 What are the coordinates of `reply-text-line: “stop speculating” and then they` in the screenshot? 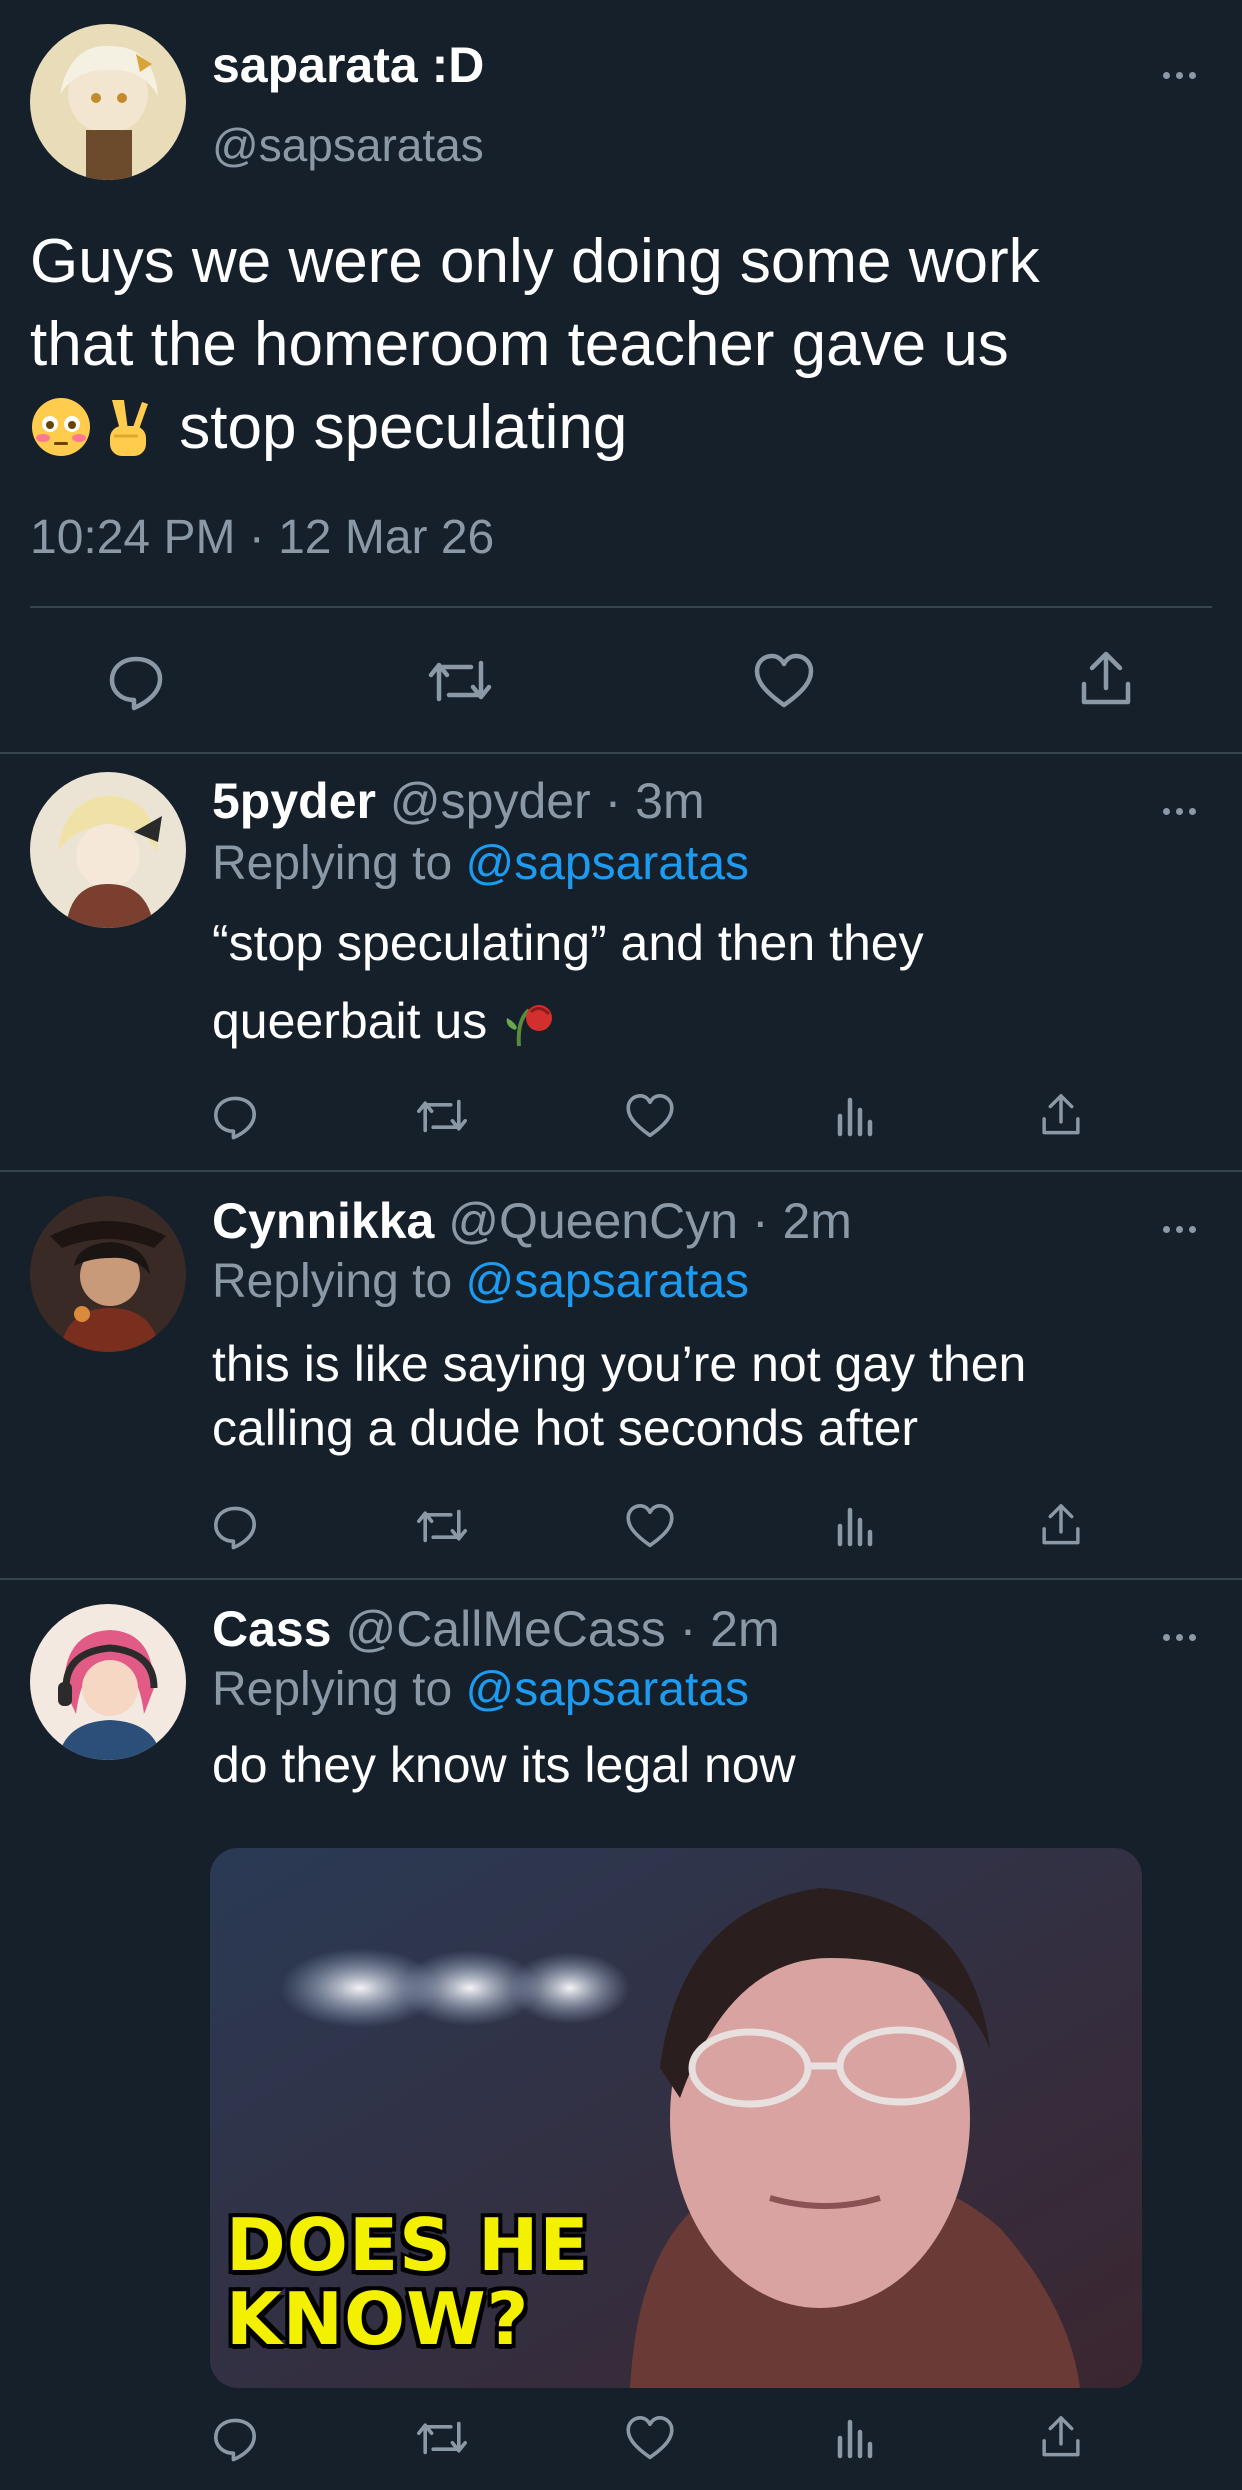 It's located at (568, 943).